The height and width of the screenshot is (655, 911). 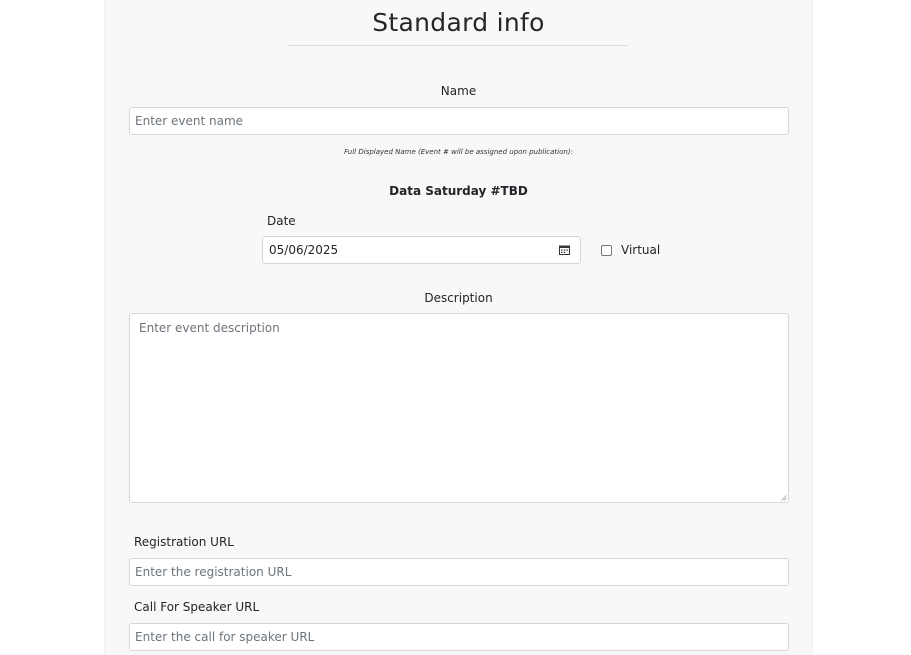 What do you see at coordinates (458, 91) in the screenshot?
I see `name-label: Name` at bounding box center [458, 91].